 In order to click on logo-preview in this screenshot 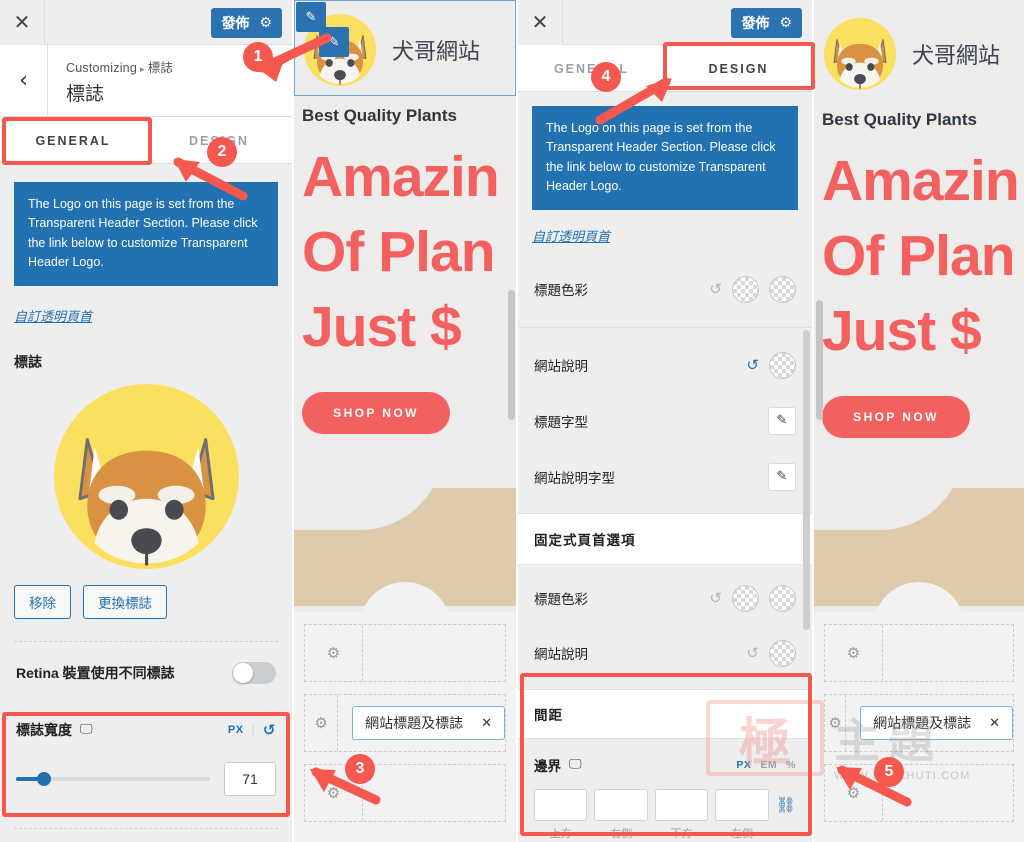, I will do `click(146, 476)`.